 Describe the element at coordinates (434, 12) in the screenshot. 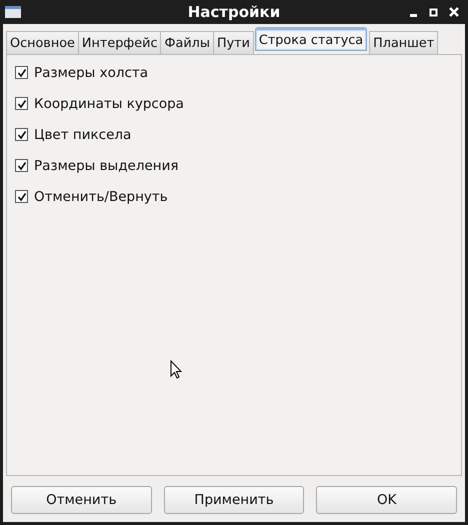

I see `maximize-icon` at that location.